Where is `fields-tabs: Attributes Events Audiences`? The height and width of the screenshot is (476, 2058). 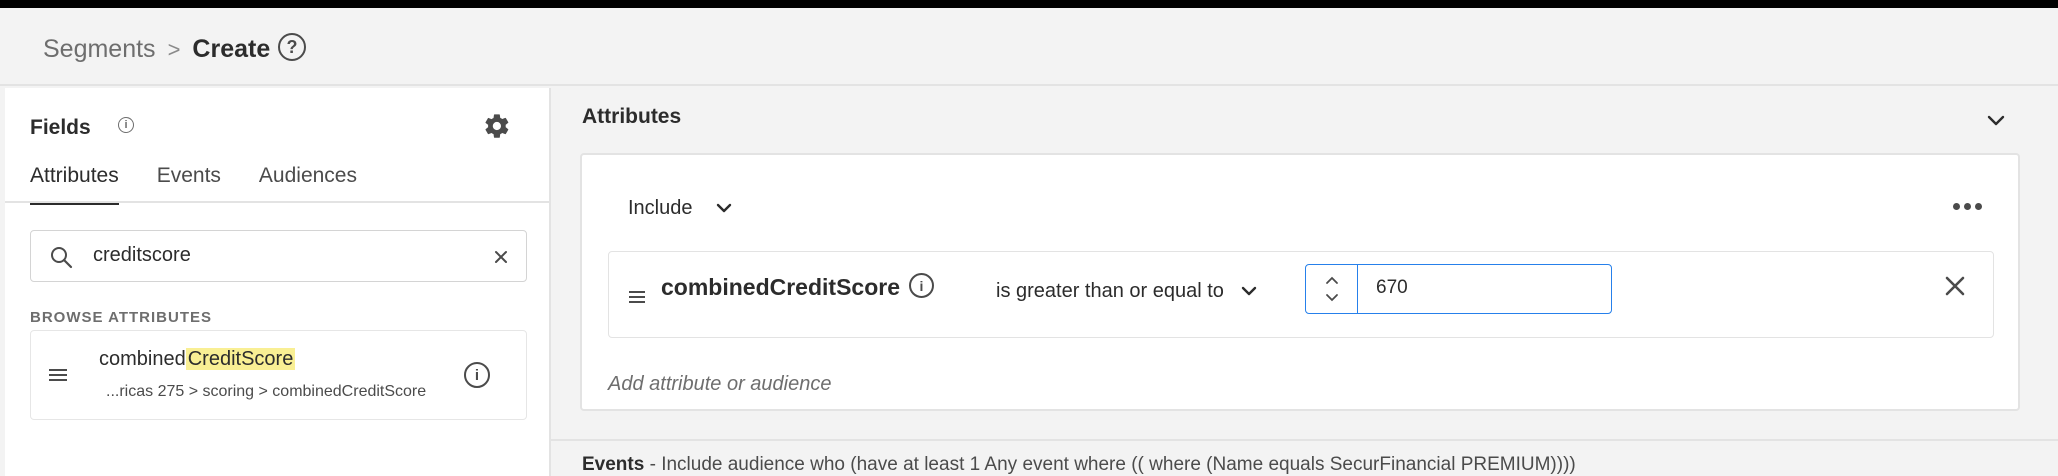 fields-tabs: Attributes Events Audiences is located at coordinates (212, 184).